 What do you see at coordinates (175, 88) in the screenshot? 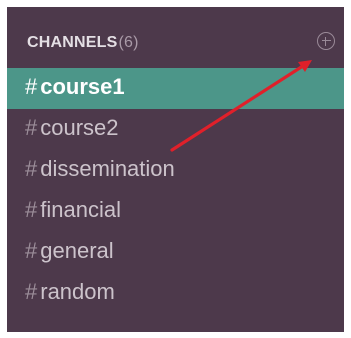
I see `channel-item-course1: # course1` at bounding box center [175, 88].